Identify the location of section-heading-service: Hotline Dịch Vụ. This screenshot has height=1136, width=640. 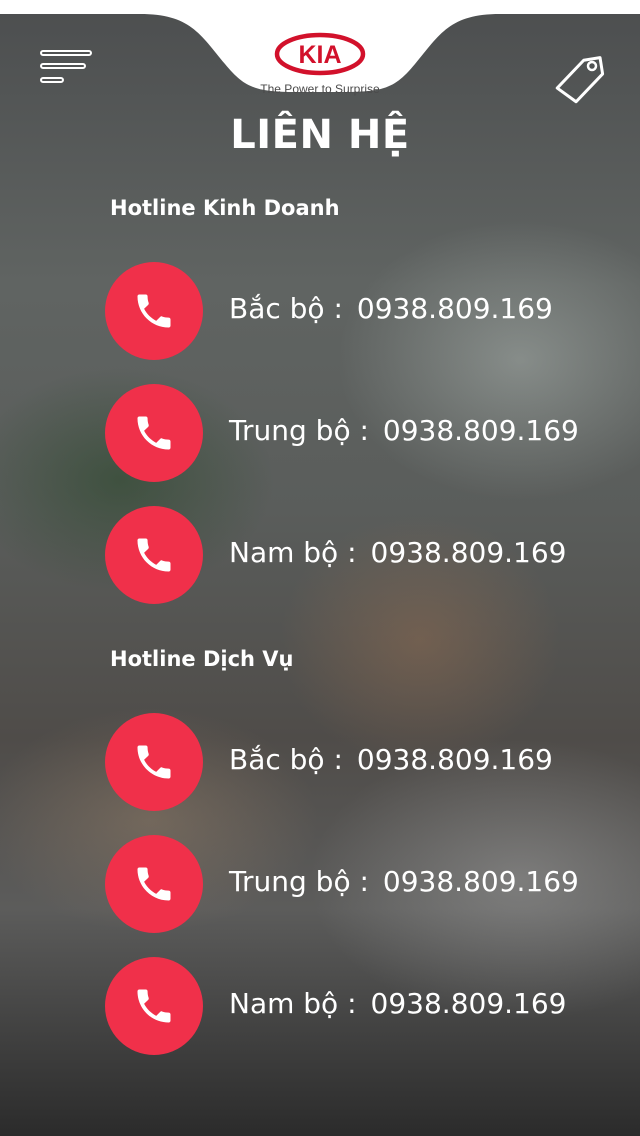
(202, 659).